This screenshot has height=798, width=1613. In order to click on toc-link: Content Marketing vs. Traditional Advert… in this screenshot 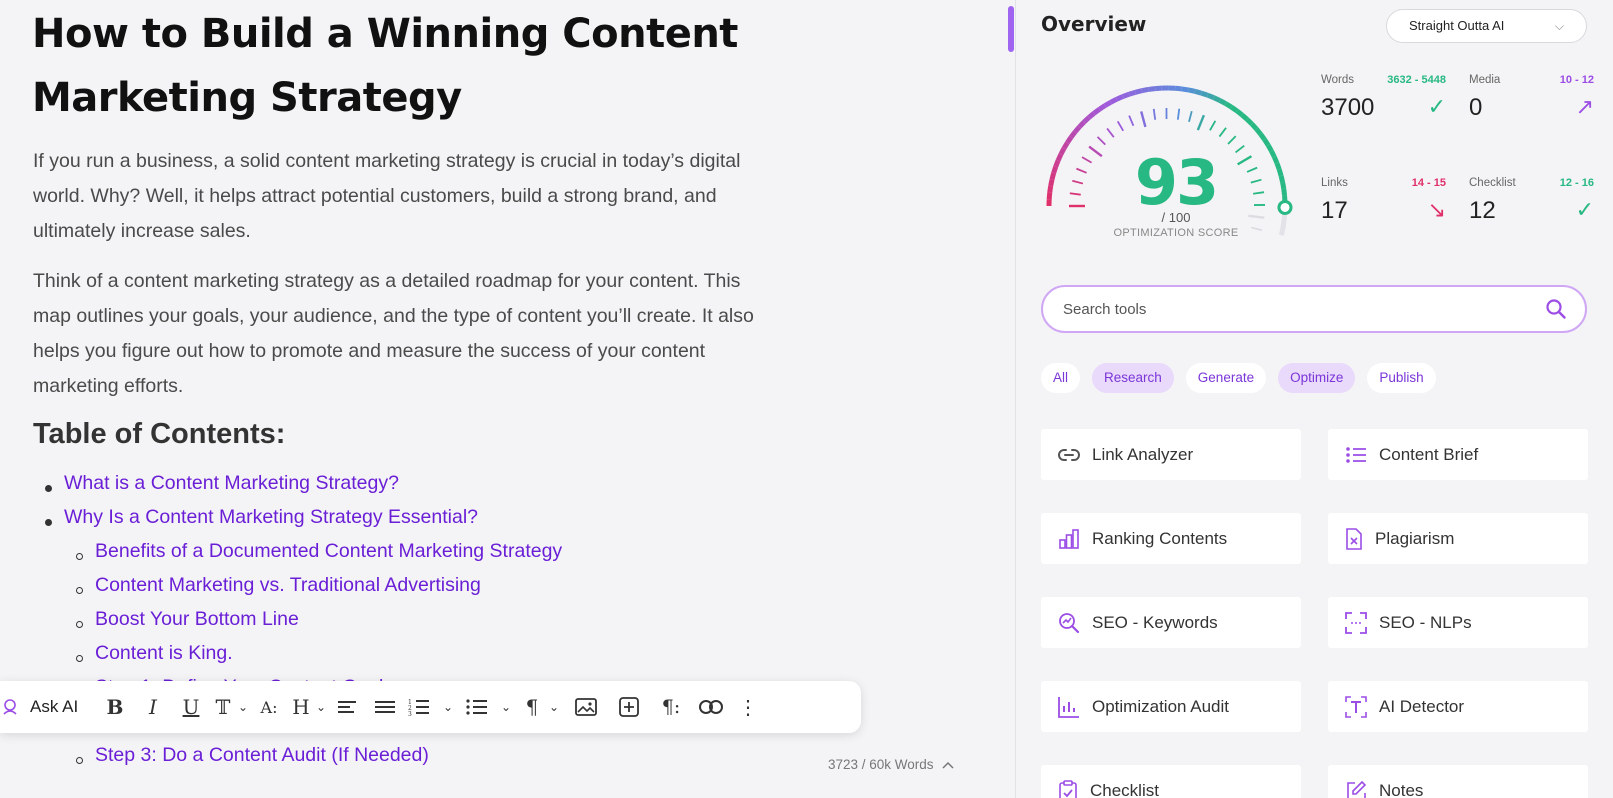, I will do `click(278, 591)`.